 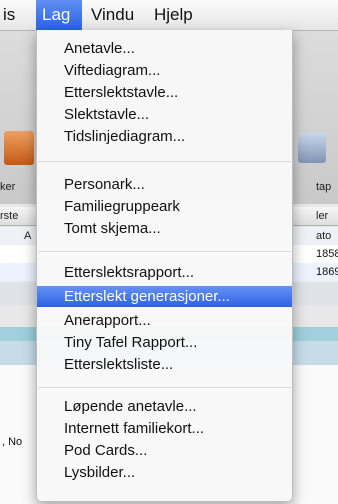 I want to click on toolbar-label-left: ker, so click(x=8, y=187).